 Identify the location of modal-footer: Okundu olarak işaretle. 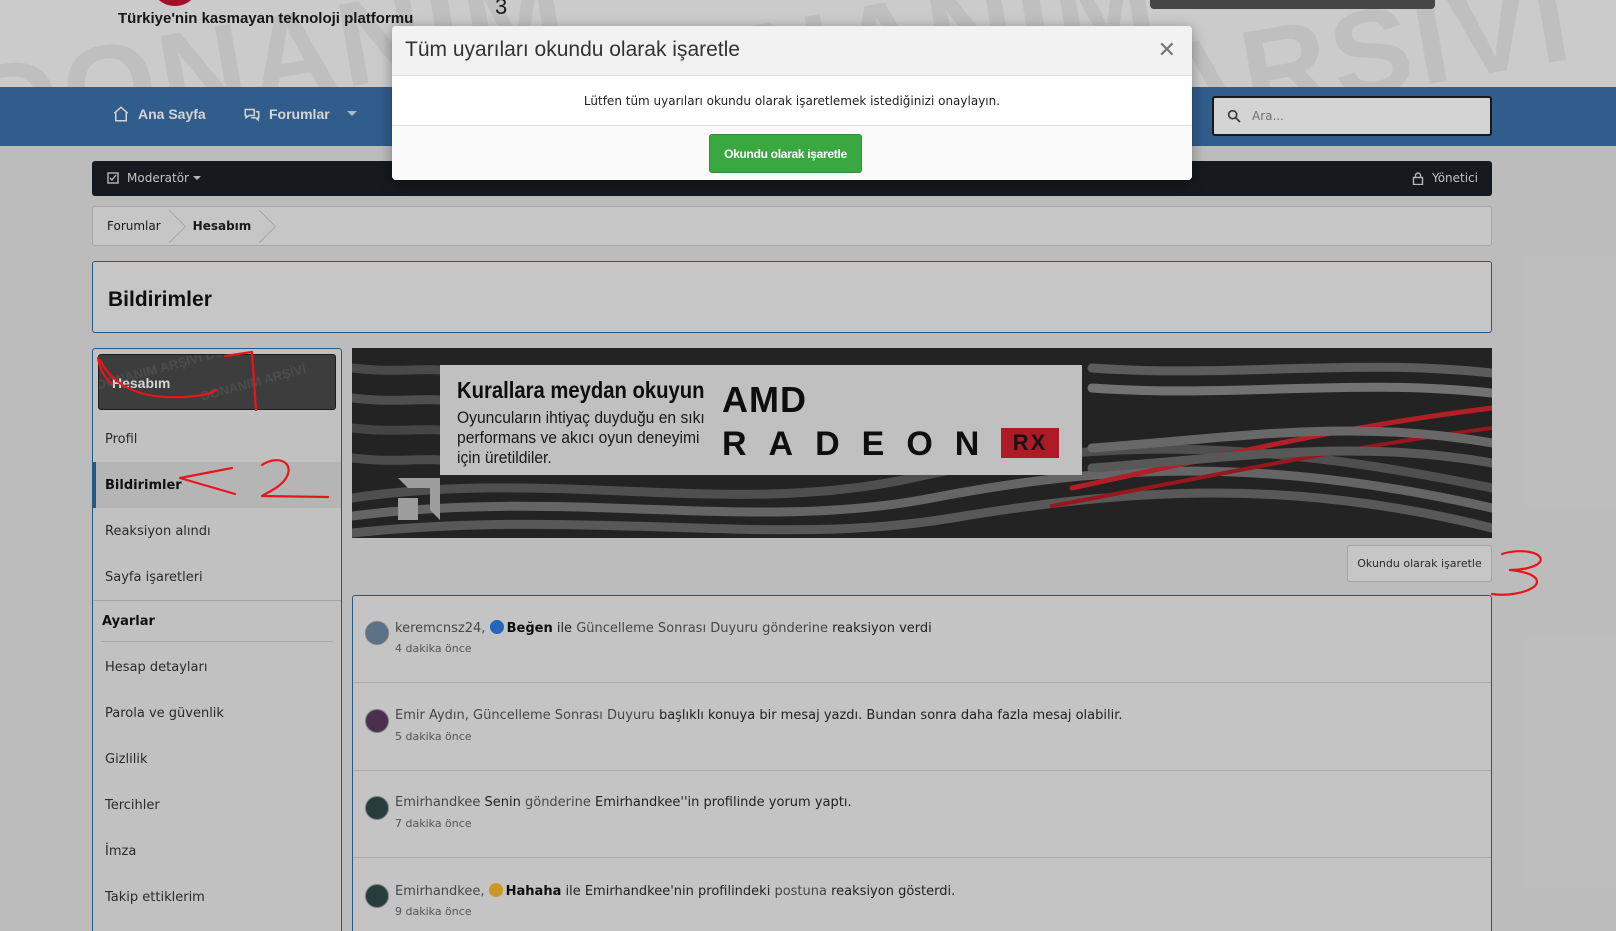
(792, 153).